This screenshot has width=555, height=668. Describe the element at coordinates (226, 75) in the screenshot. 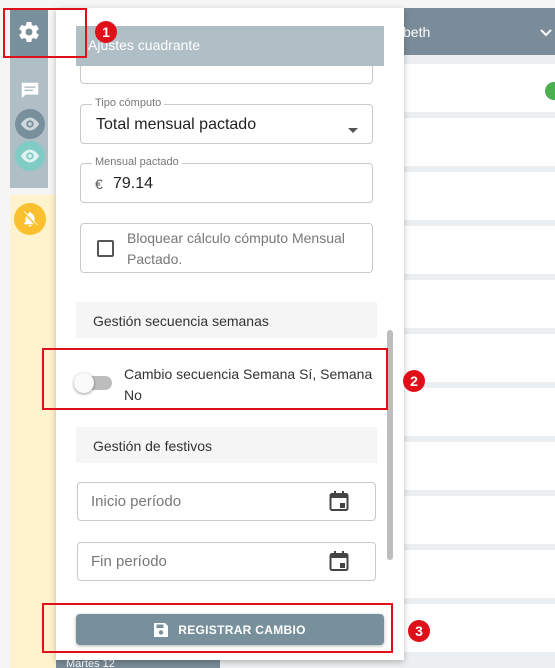

I see `scrolled-field` at that location.